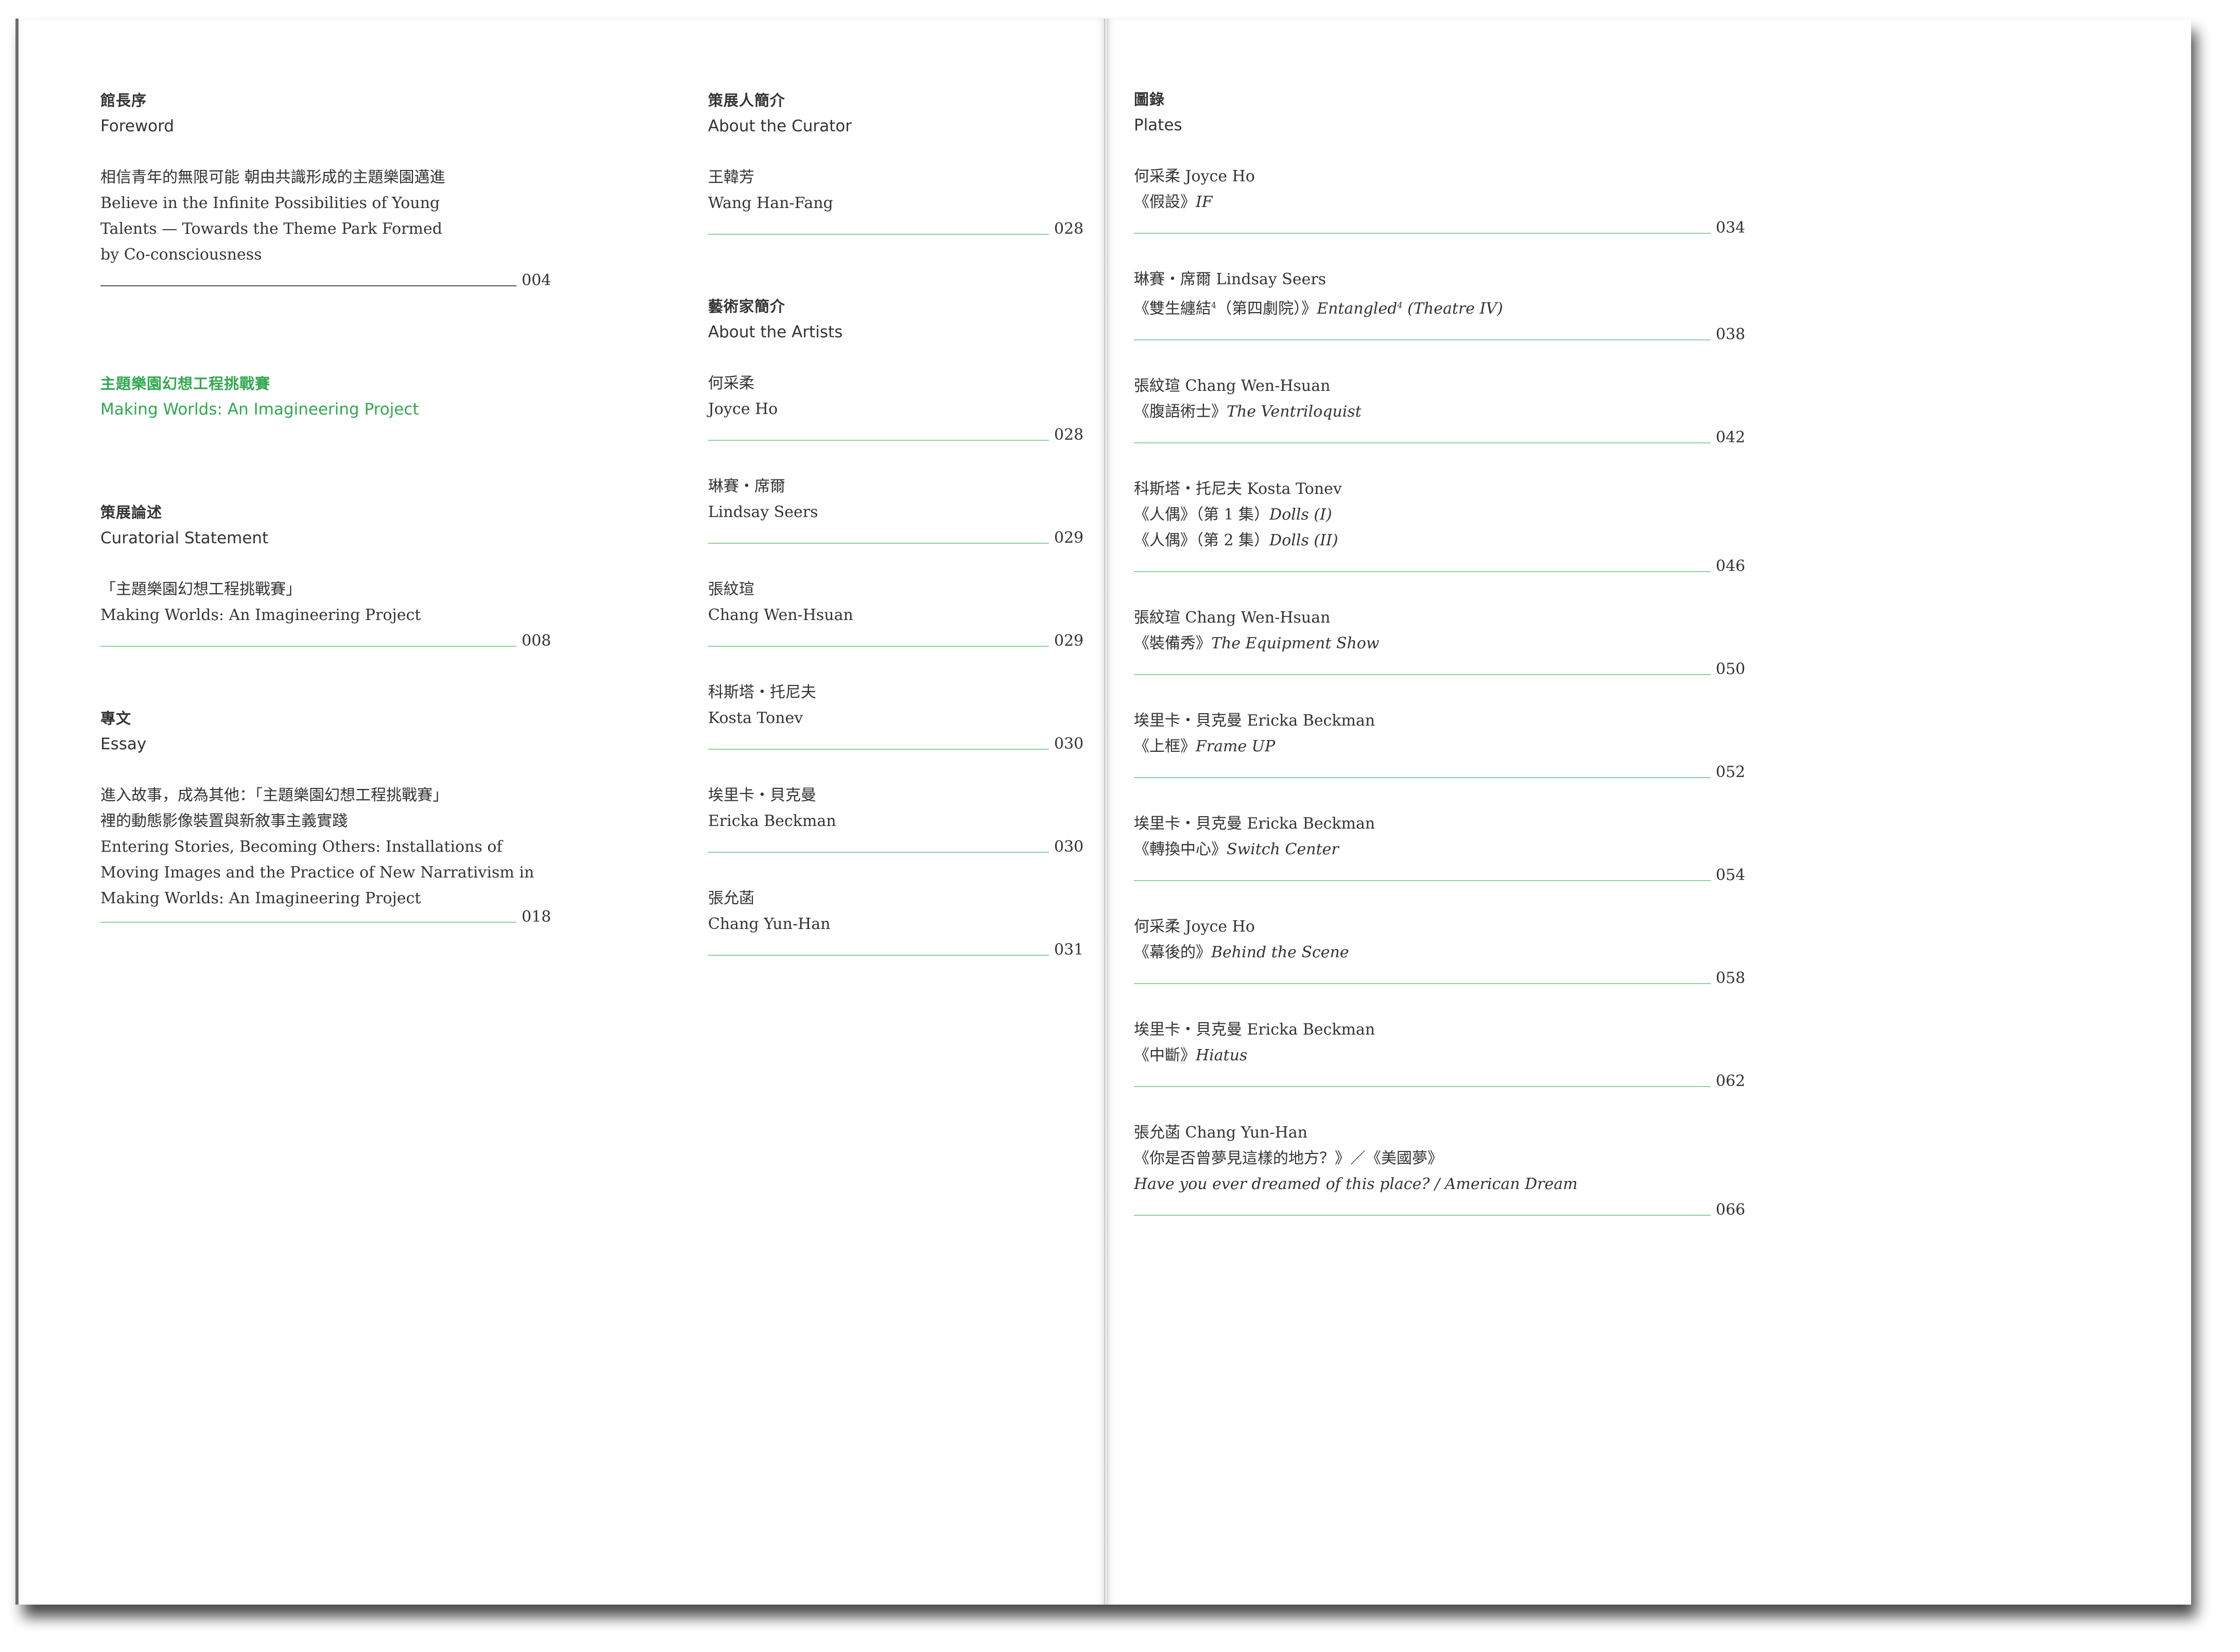 This screenshot has width=2240, height=1652. Describe the element at coordinates (780, 126) in the screenshot. I see `section-heading-en: About the Curator` at that location.